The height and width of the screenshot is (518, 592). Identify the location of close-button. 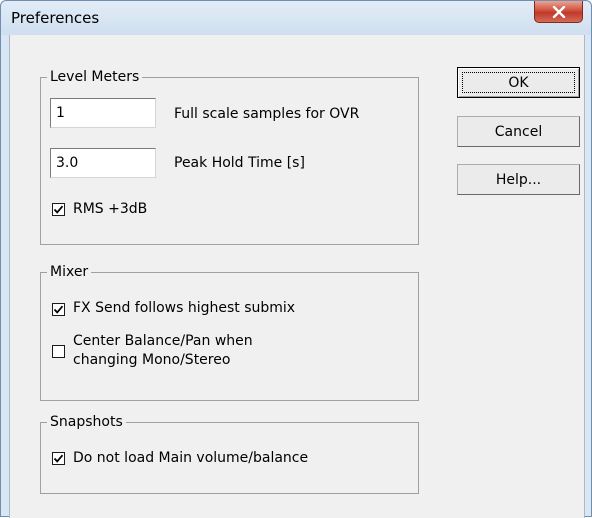
(558, 12).